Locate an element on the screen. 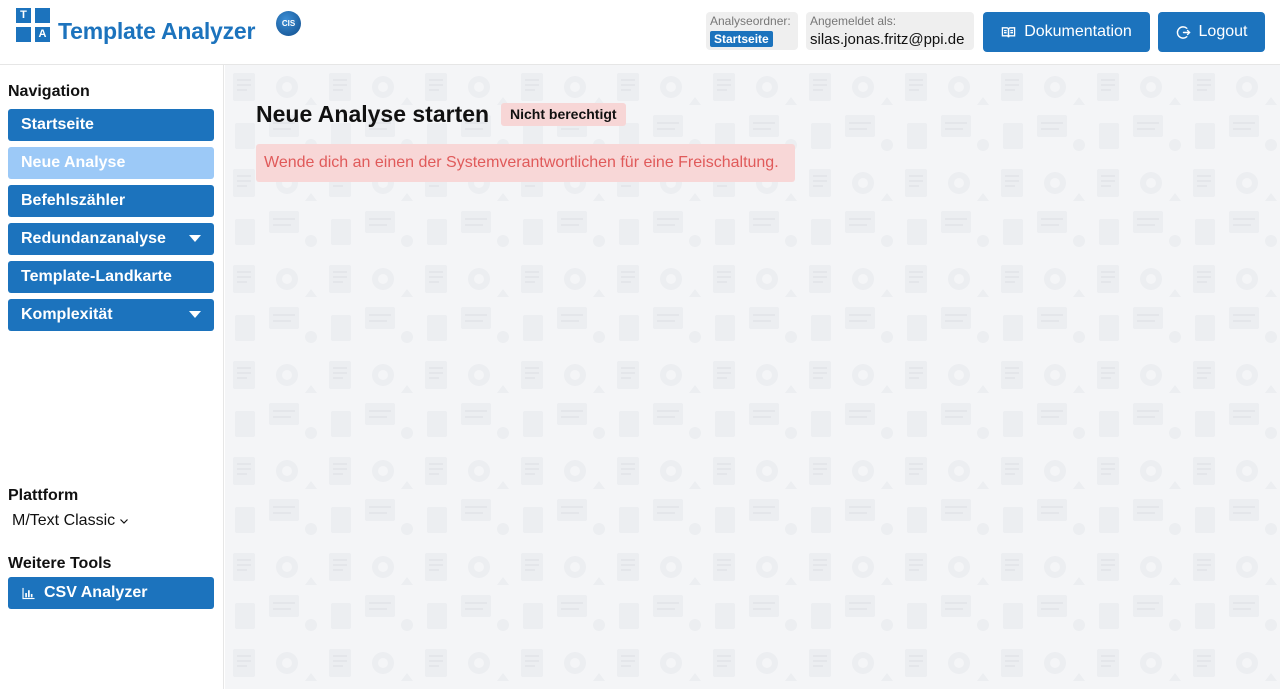 The image size is (1280, 689). logo-tile-a: A is located at coordinates (42, 34).